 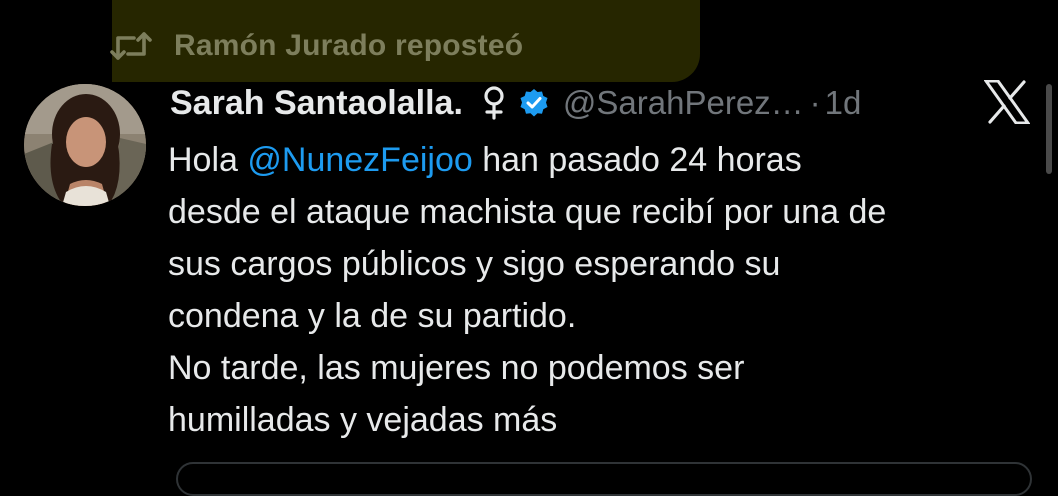 I want to click on tweet-text-segment: han pasado 24 horas, so click(x=637, y=160).